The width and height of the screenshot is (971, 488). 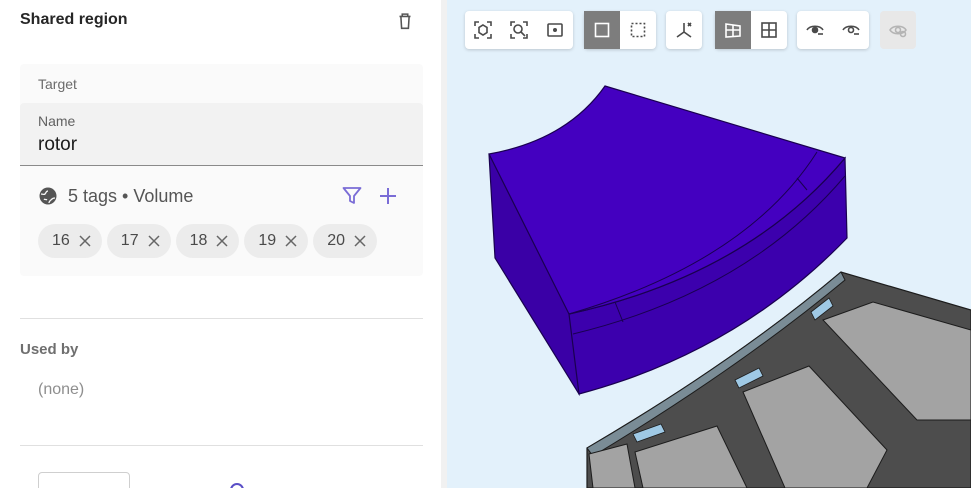 I want to click on add-icon, so click(x=388, y=196).